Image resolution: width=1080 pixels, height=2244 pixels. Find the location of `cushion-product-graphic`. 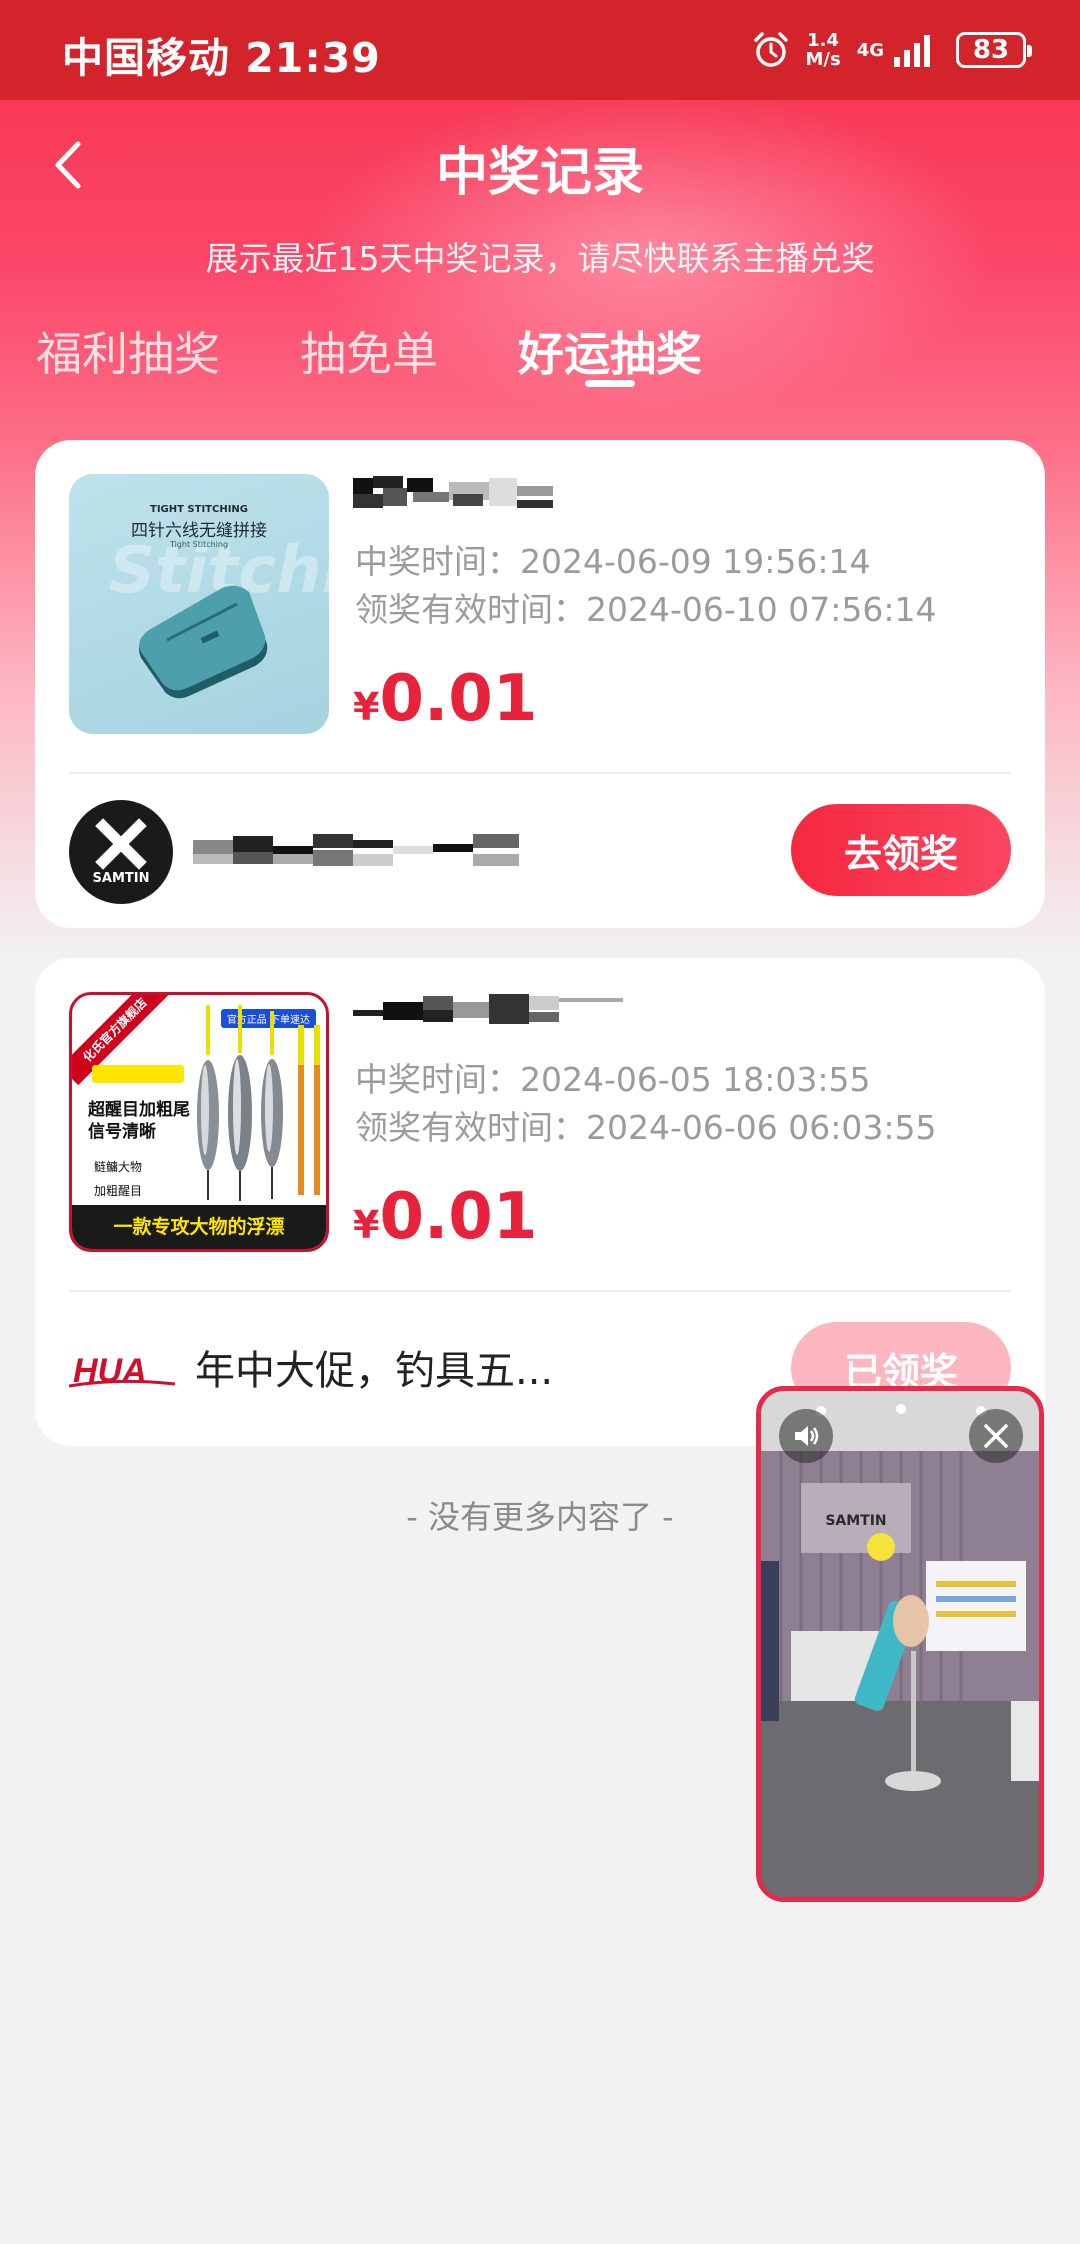

cushion-product-graphic is located at coordinates (203, 642).